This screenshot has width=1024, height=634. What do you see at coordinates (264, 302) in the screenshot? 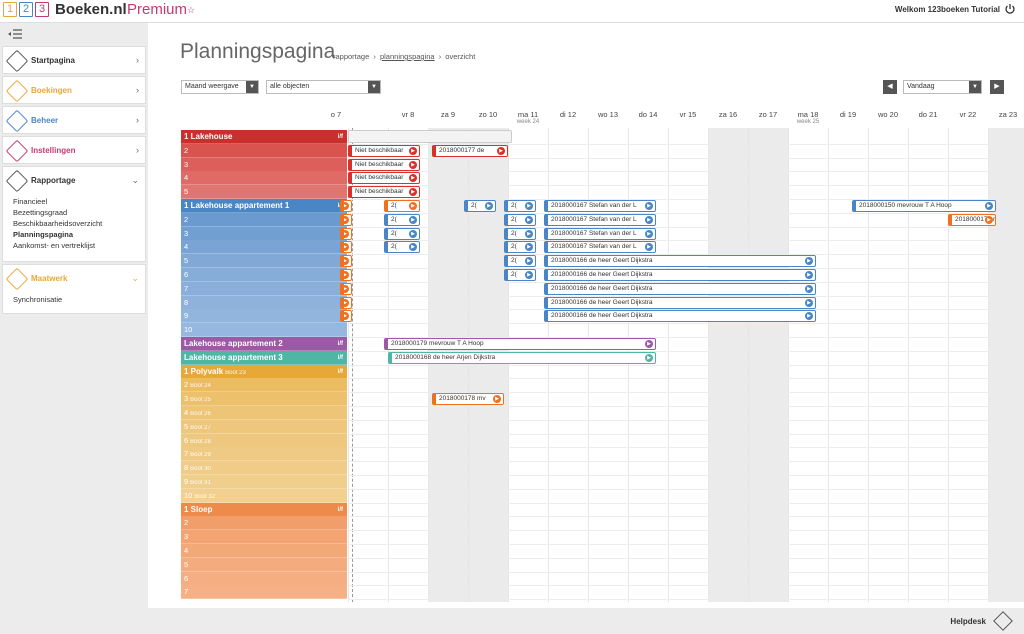
I see `unit-row: 8` at bounding box center [264, 302].